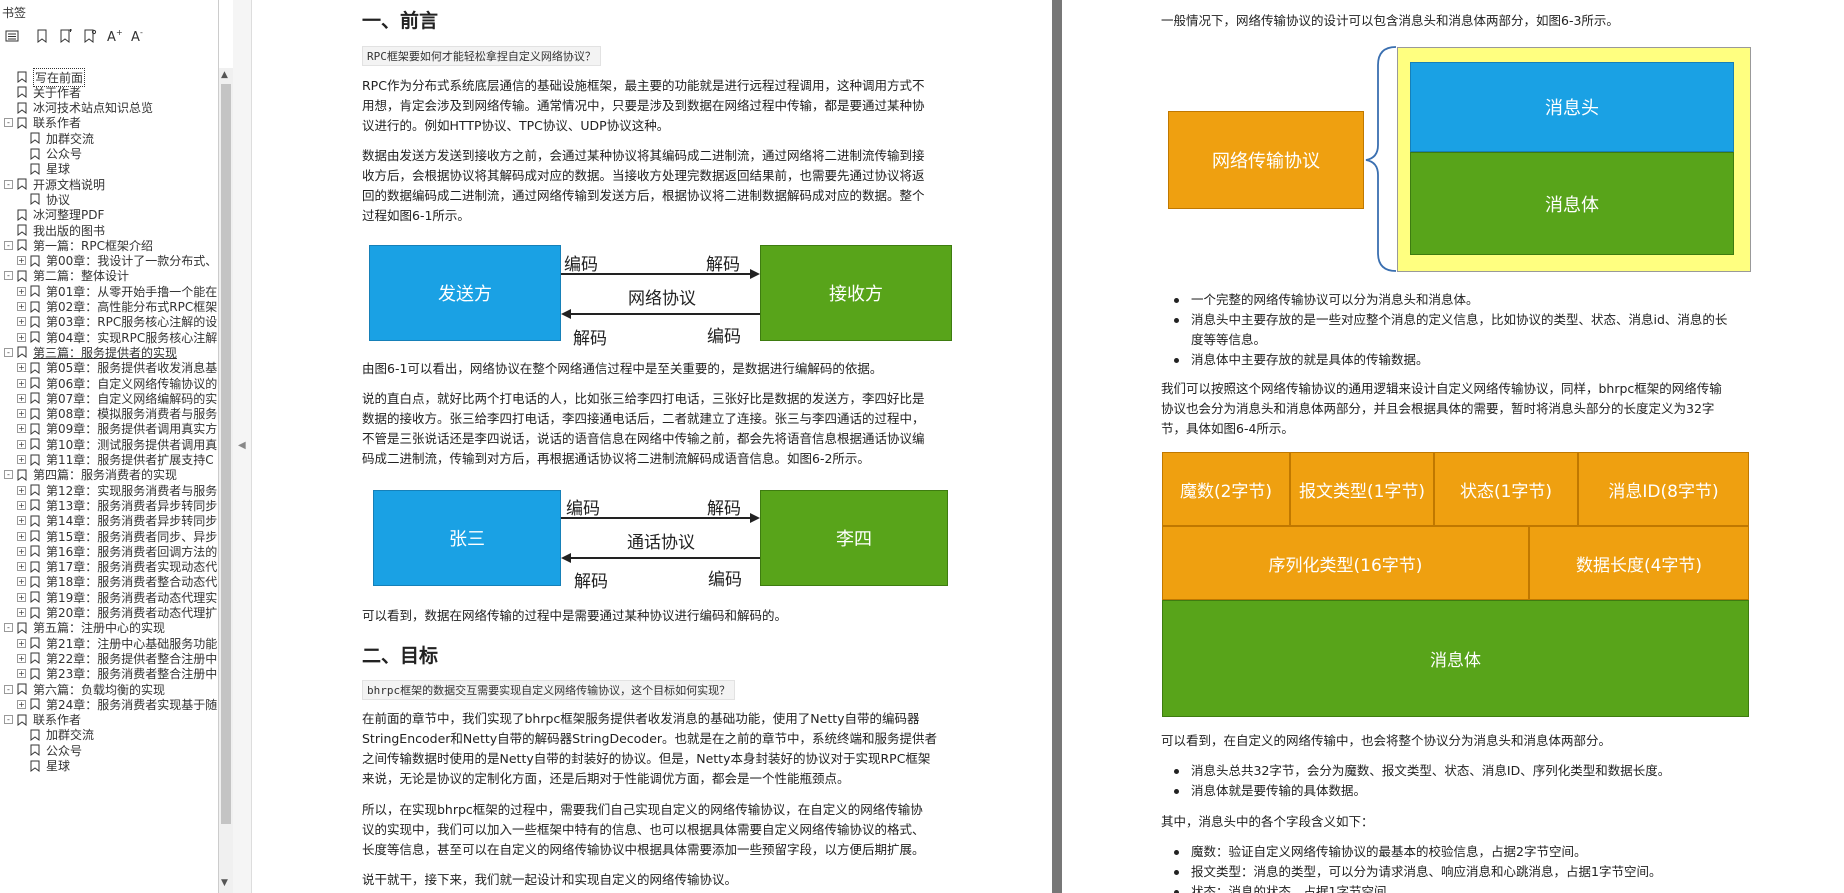 The image size is (1844, 893). I want to click on text-line: 来说，无论是协议的定制化方面，还是后期对于性能调优方面，都会是一个性能瓶颈点。, so click(606, 778).